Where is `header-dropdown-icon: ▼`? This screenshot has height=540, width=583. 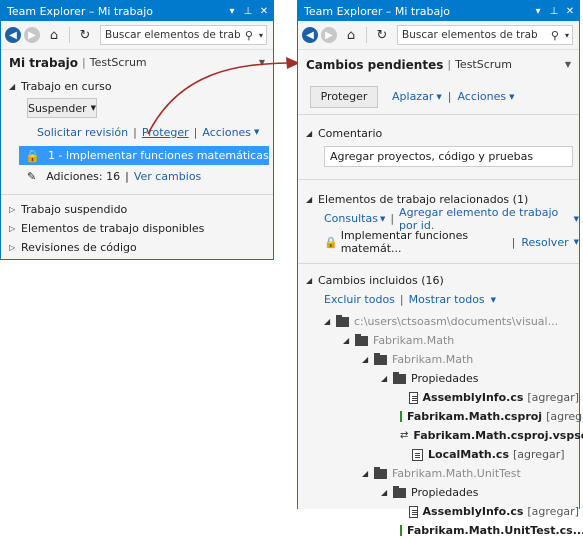
header-dropdown-icon: ▼ is located at coordinates (568, 64).